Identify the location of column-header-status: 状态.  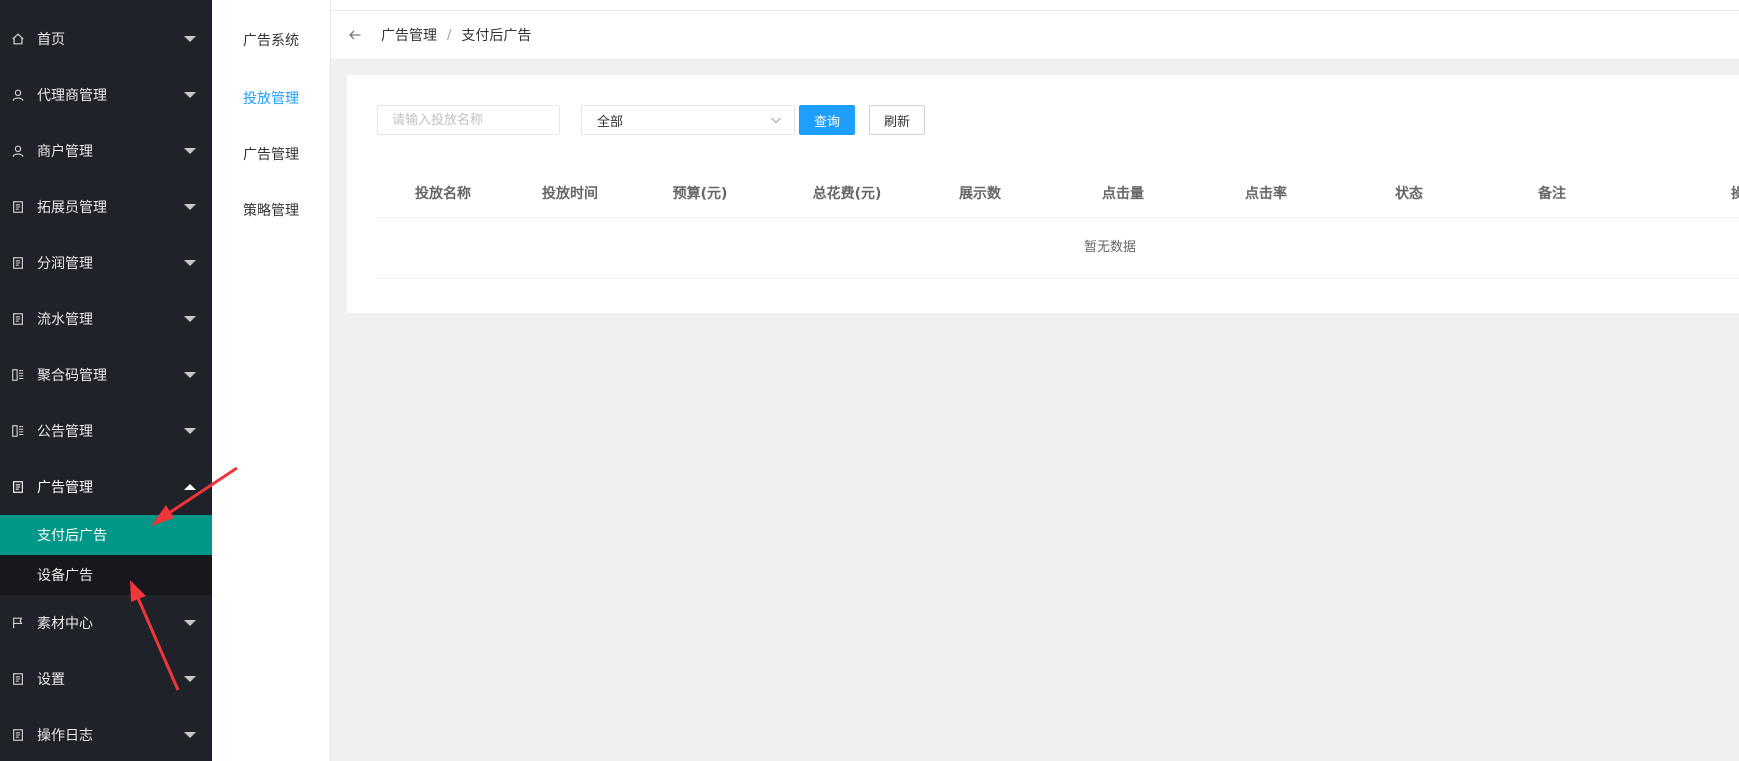
(1409, 194).